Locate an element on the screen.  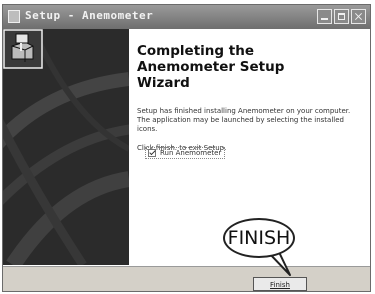
title-bar: Setup - Anemometer is located at coordinates (186, 17).